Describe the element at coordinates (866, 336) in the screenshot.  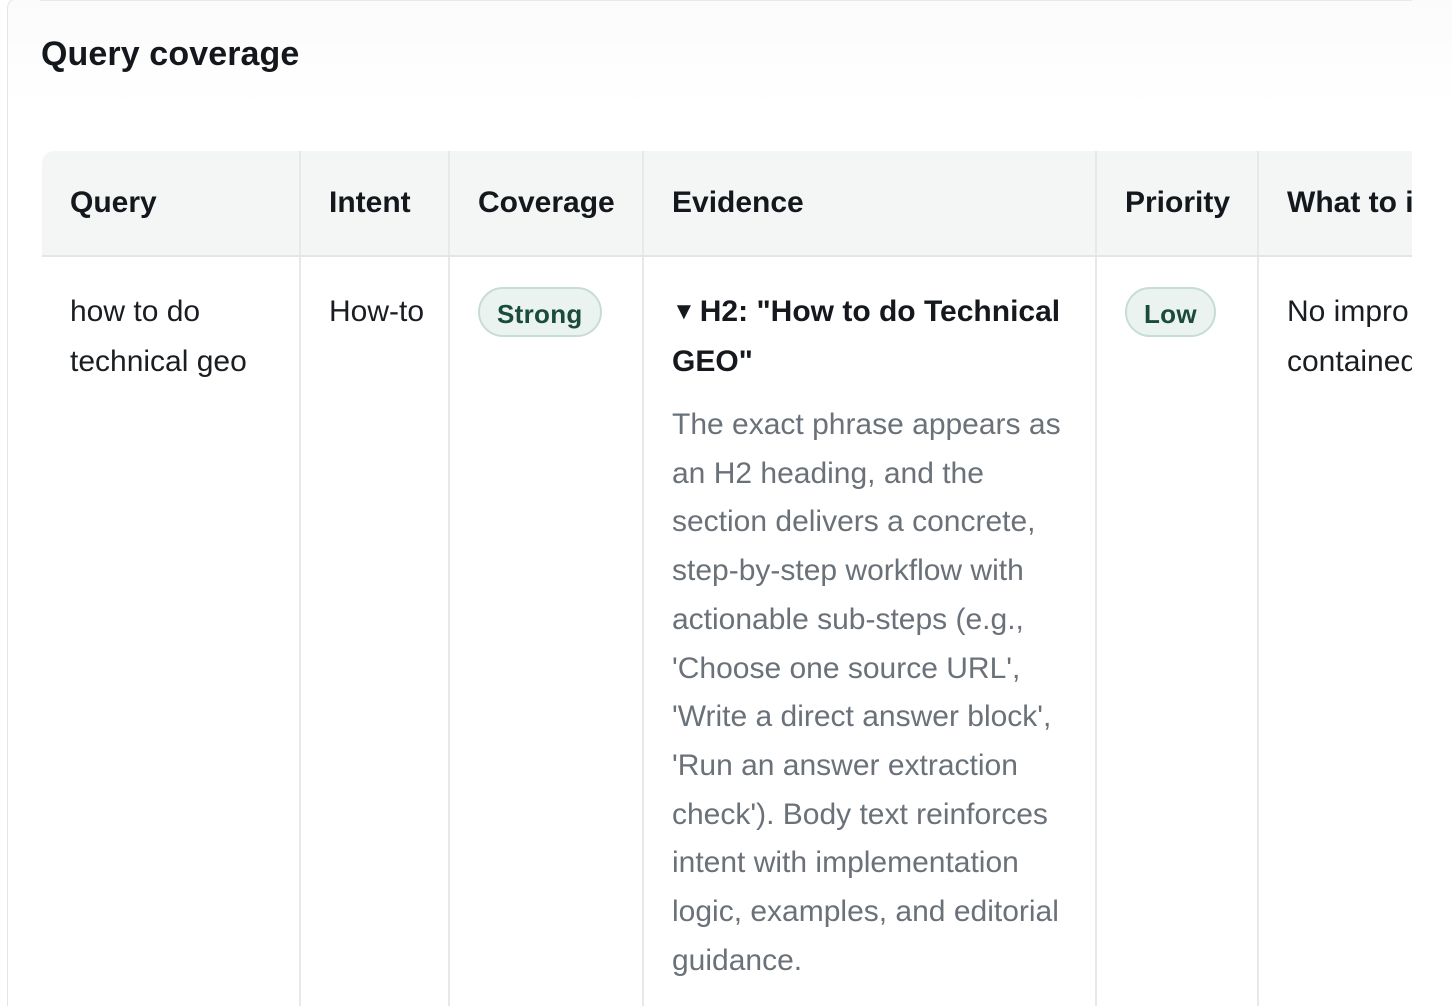
I see `evidence-summary-label: H2: "How to do Technical GEO"` at that location.